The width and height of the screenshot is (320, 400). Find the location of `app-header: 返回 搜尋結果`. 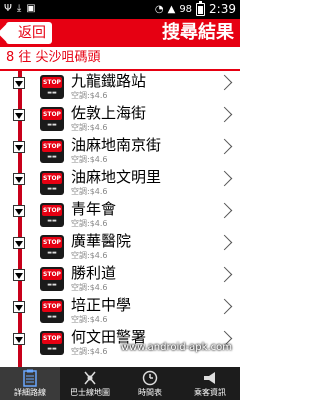

app-header: 返回 搜尋結果 is located at coordinates (120, 33).